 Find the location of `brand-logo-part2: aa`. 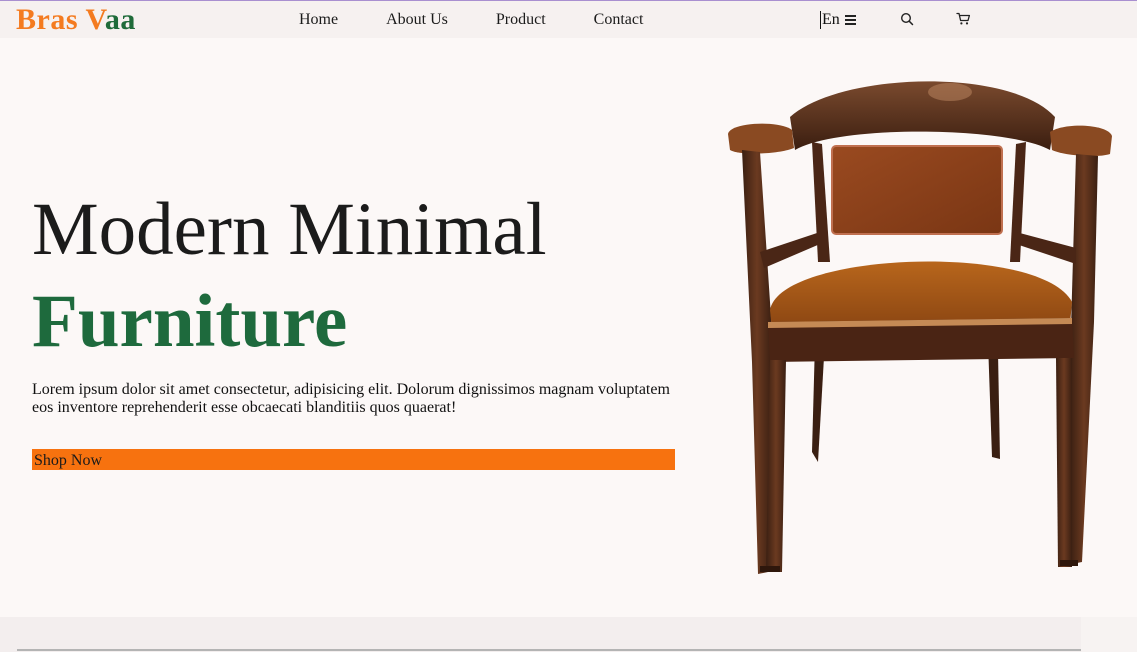

brand-logo-part2: aa is located at coordinates (120, 19).